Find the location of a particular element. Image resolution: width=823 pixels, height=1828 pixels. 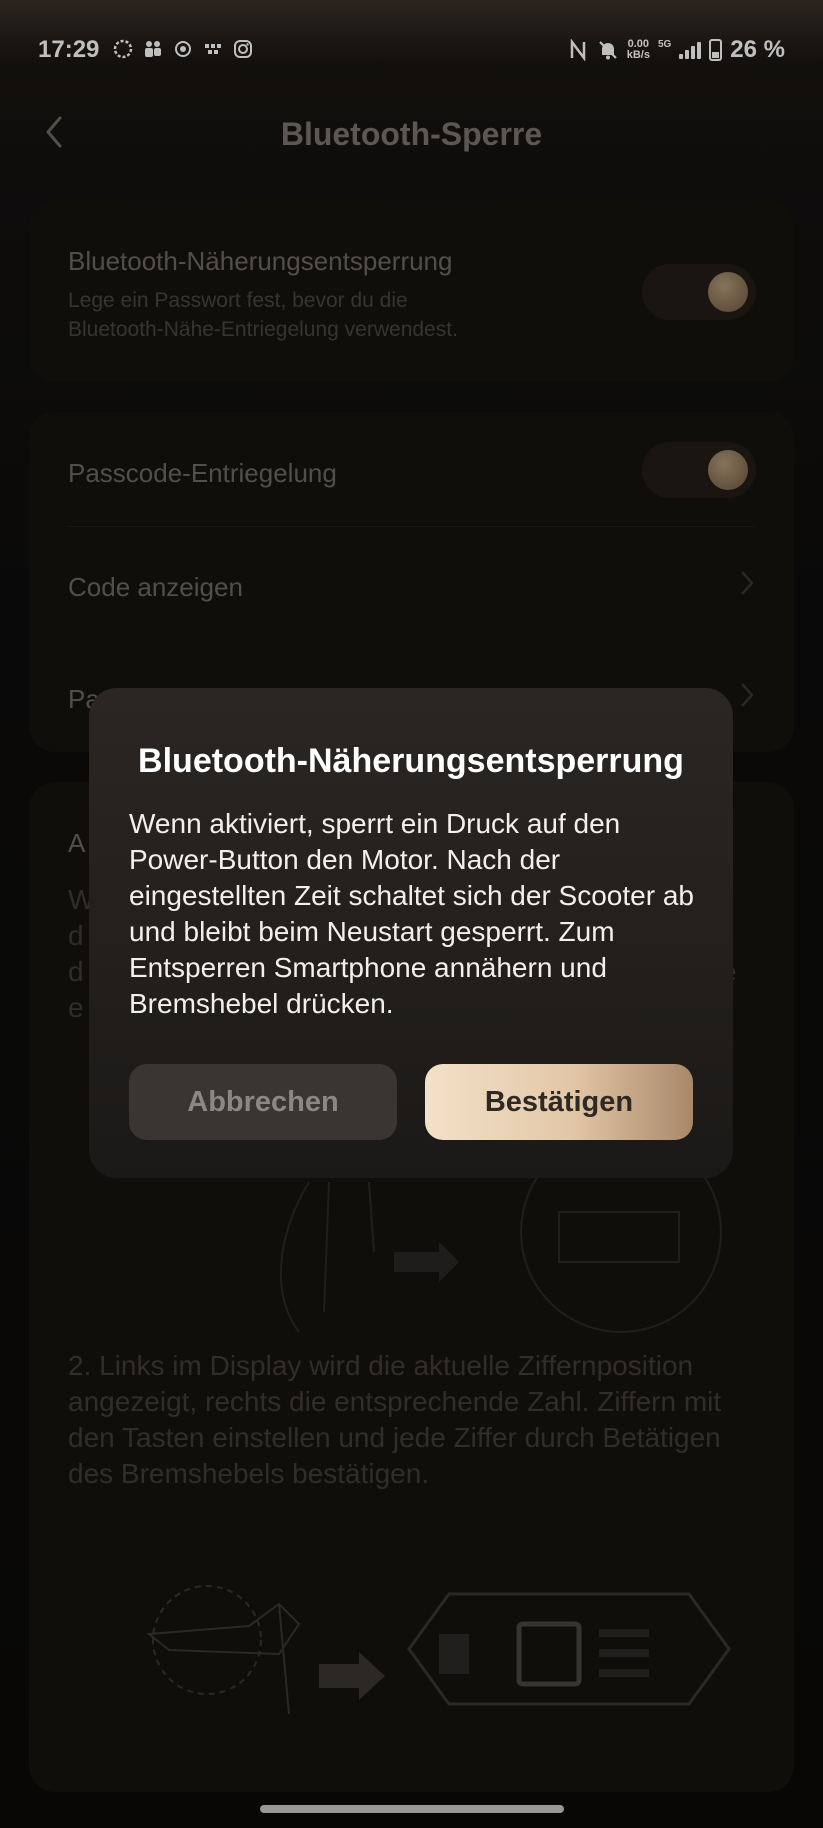

home-indicator is located at coordinates (412, 1809).